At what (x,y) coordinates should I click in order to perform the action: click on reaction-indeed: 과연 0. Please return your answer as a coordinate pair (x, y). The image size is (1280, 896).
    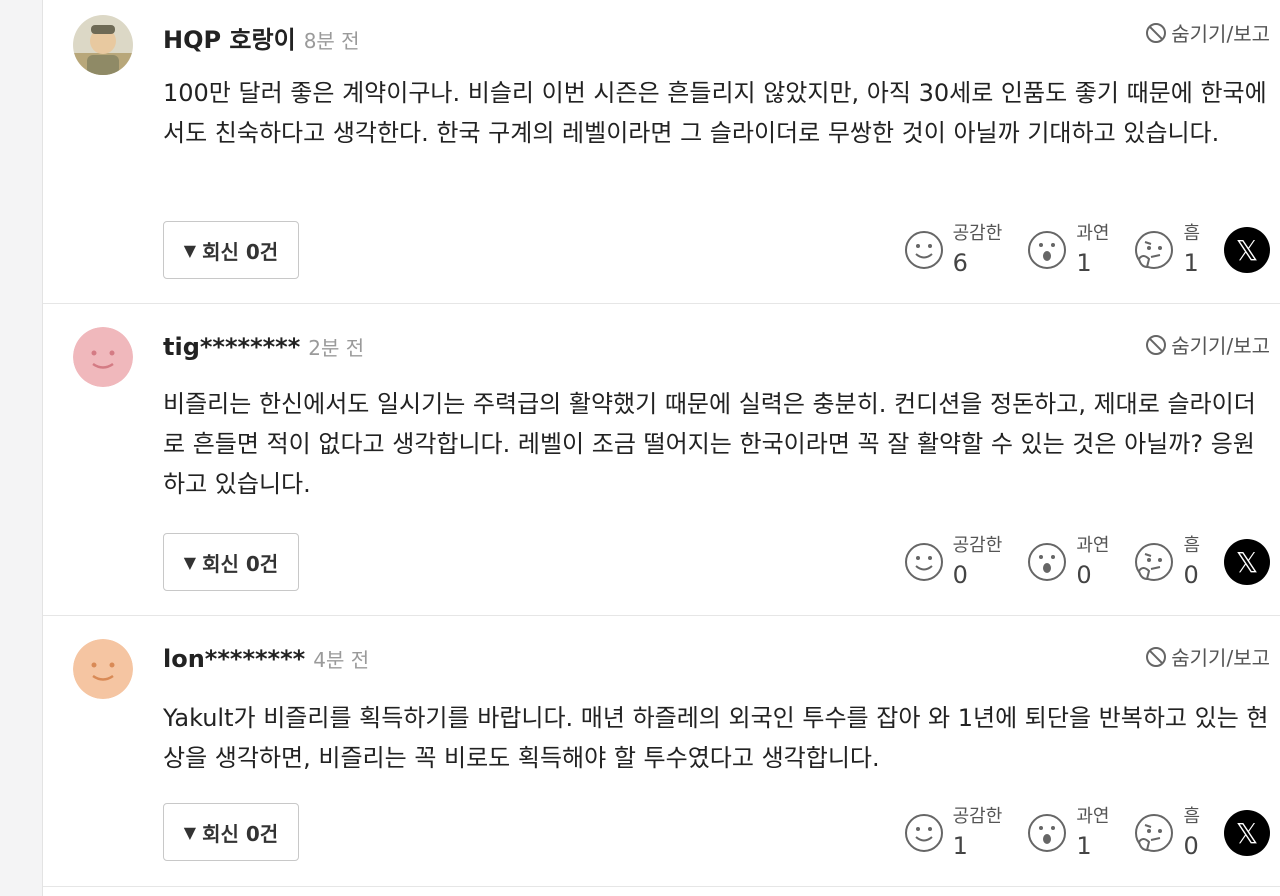
    Looking at the image, I should click on (1067, 562).